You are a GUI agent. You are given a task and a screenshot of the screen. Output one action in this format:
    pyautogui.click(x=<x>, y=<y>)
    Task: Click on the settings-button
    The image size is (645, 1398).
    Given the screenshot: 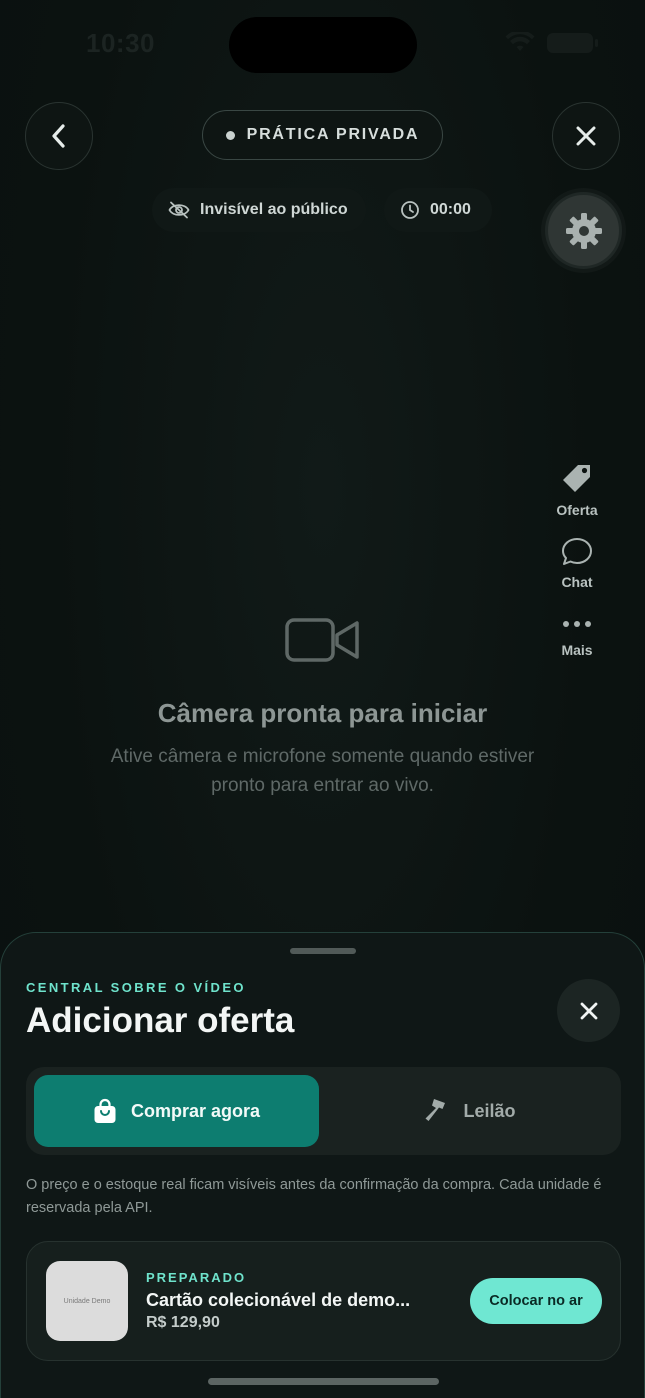 What is the action you would take?
    pyautogui.click(x=583, y=230)
    